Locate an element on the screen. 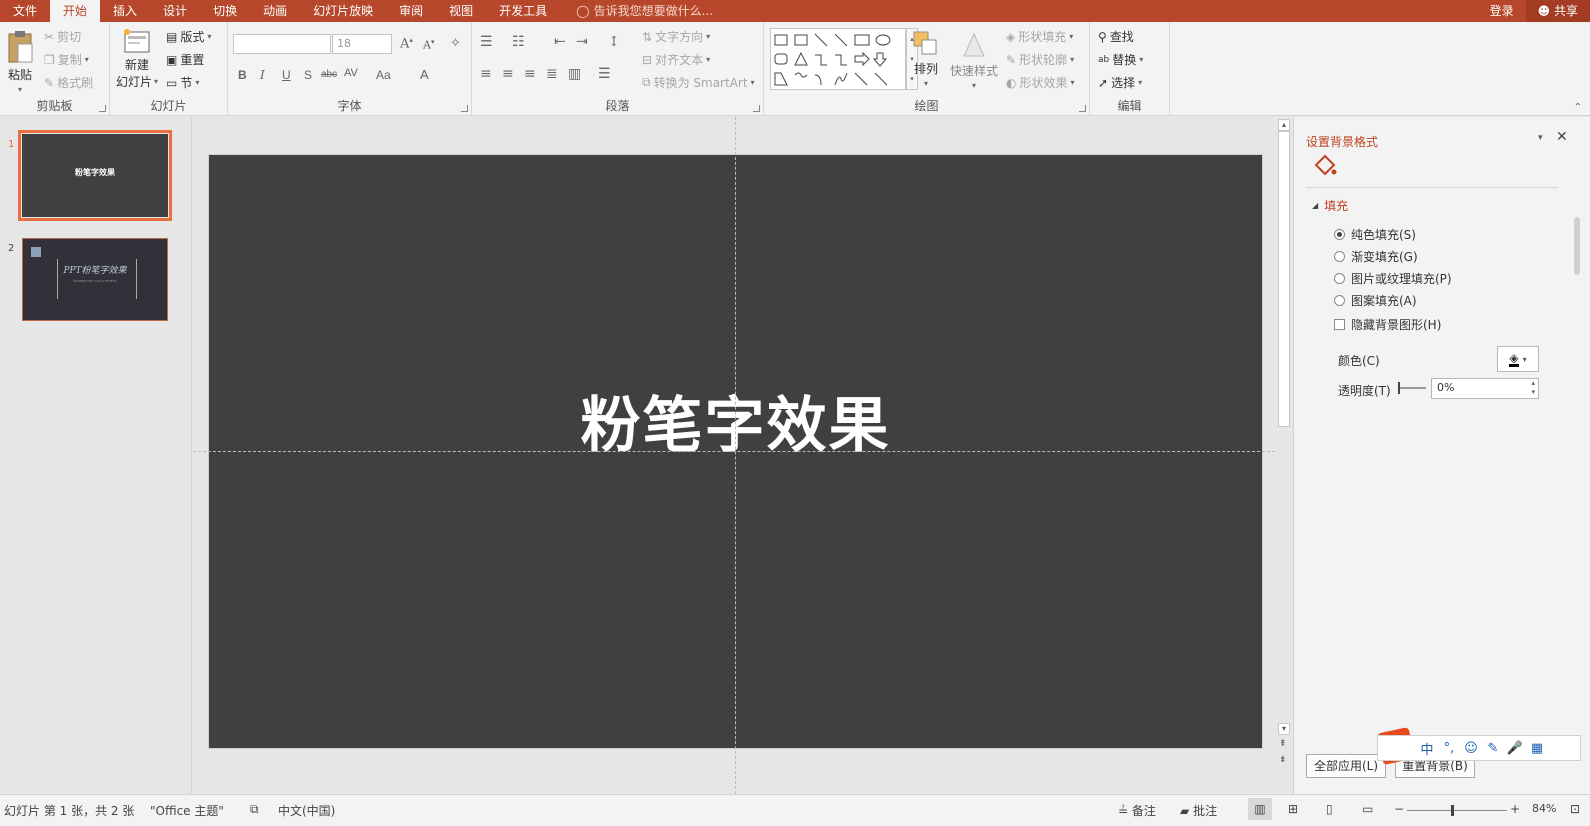 Image resolution: width=1590 pixels, height=826 pixels. slideshow-icon: ▭ is located at coordinates (1367, 809).